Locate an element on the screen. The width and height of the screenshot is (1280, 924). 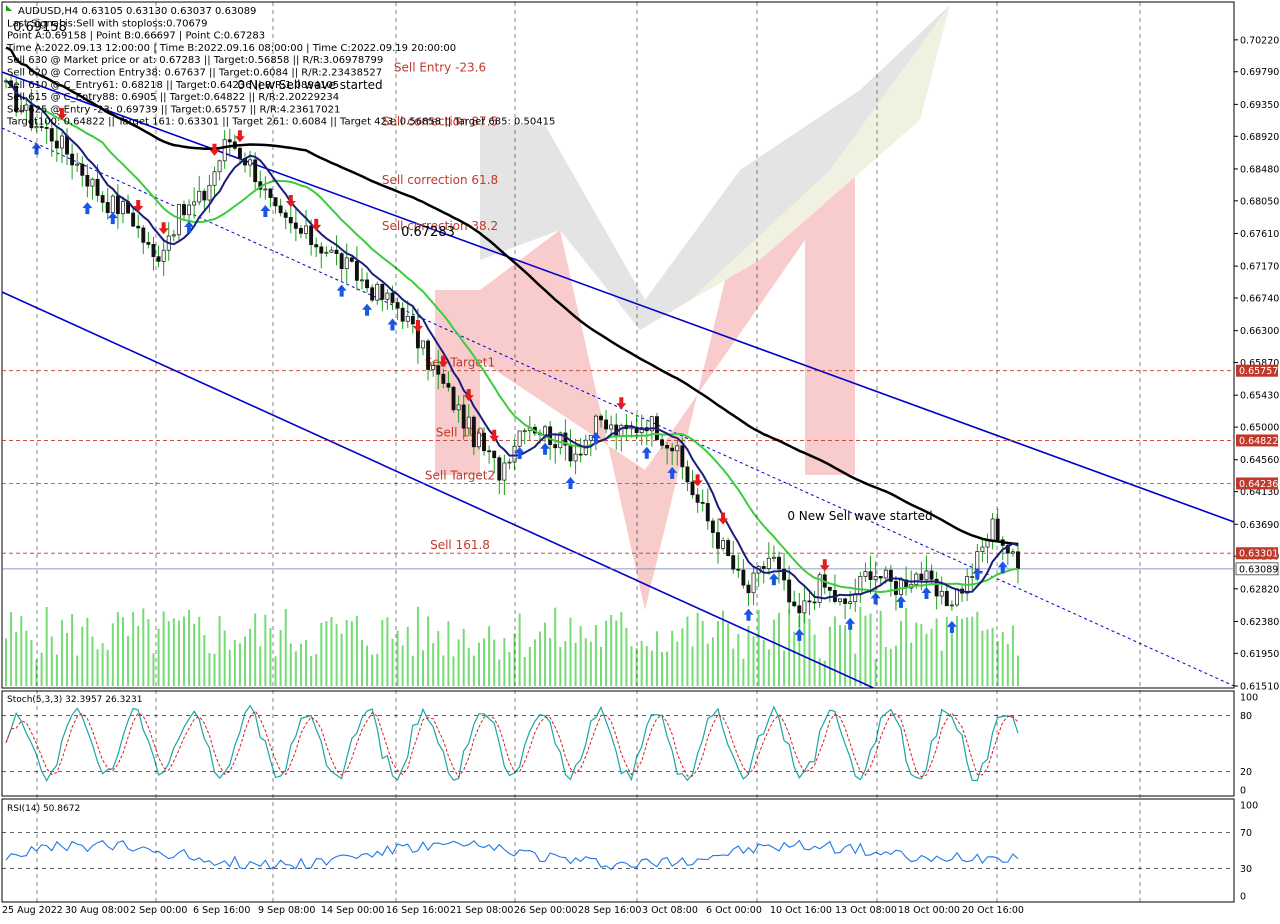
date-label: 6 Sep 16:00 is located at coordinates (221, 910).